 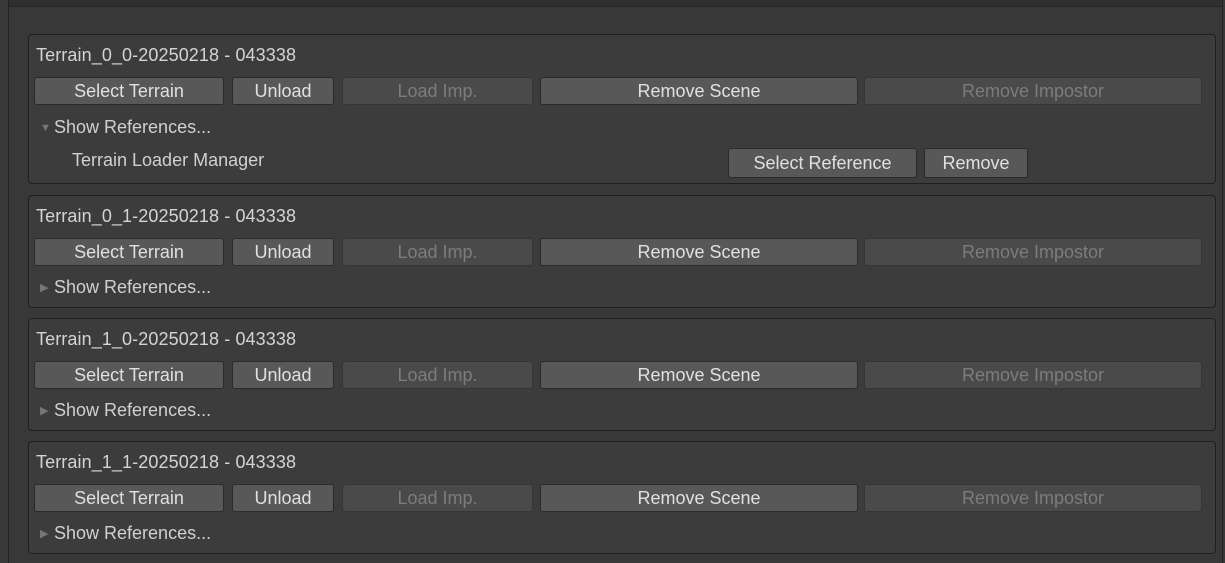 What do you see at coordinates (615, 3) in the screenshot?
I see `top-bar` at bounding box center [615, 3].